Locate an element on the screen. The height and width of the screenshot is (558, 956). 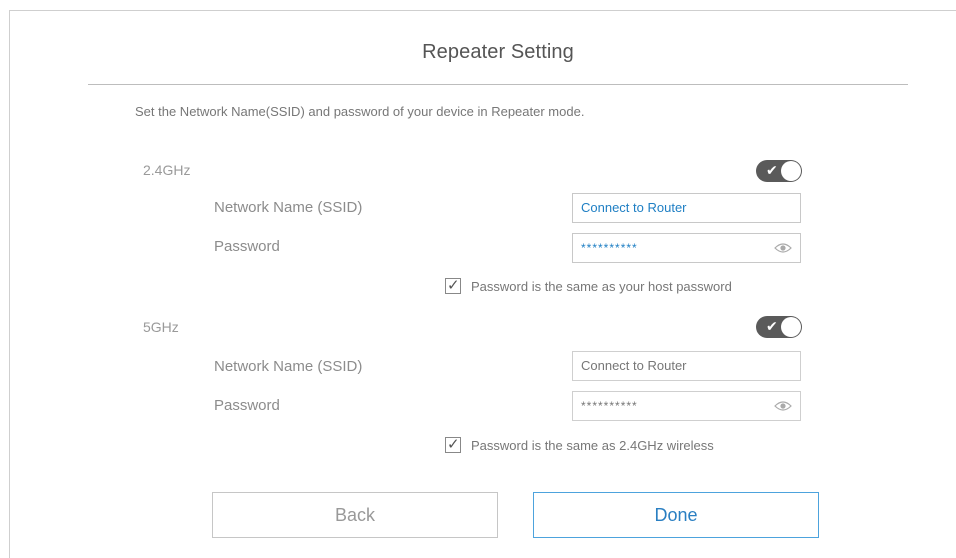
title-divider is located at coordinates (498, 84).